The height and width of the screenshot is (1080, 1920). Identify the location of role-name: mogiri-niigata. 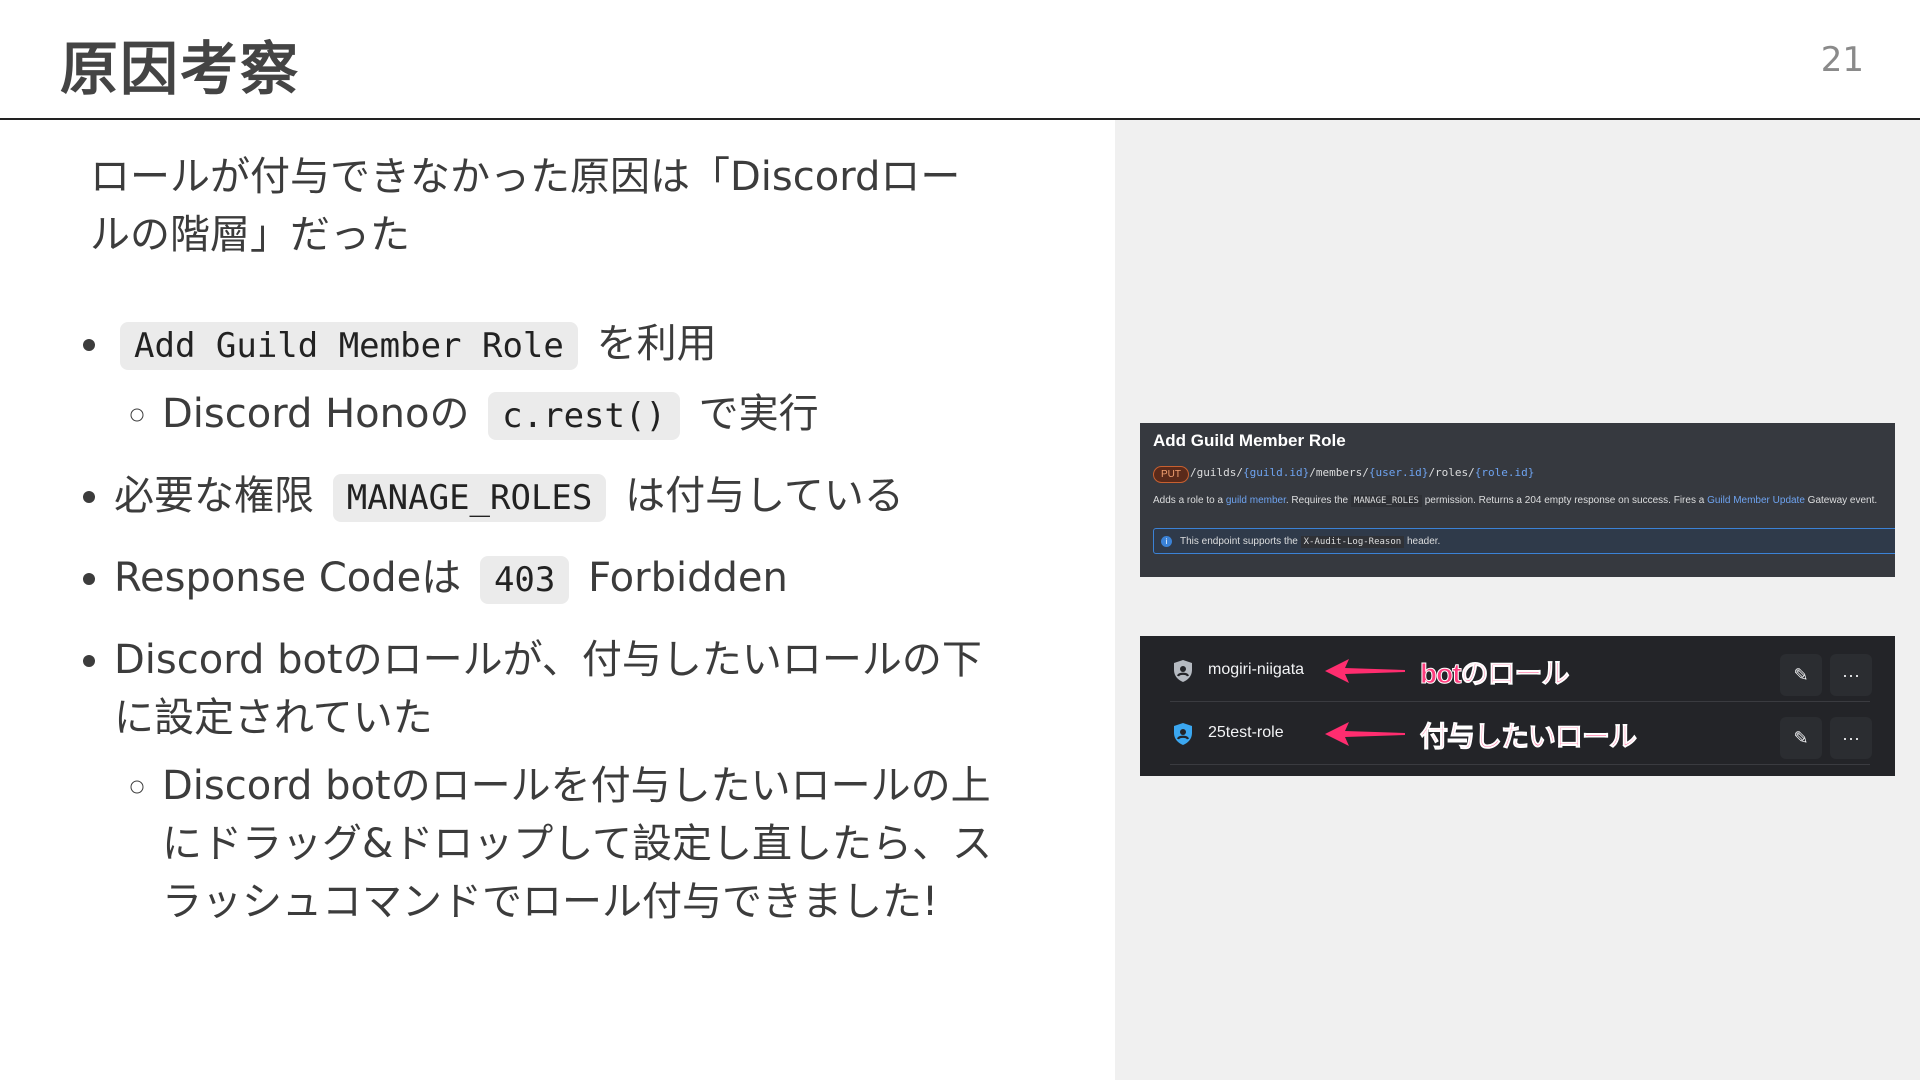
(1256, 669).